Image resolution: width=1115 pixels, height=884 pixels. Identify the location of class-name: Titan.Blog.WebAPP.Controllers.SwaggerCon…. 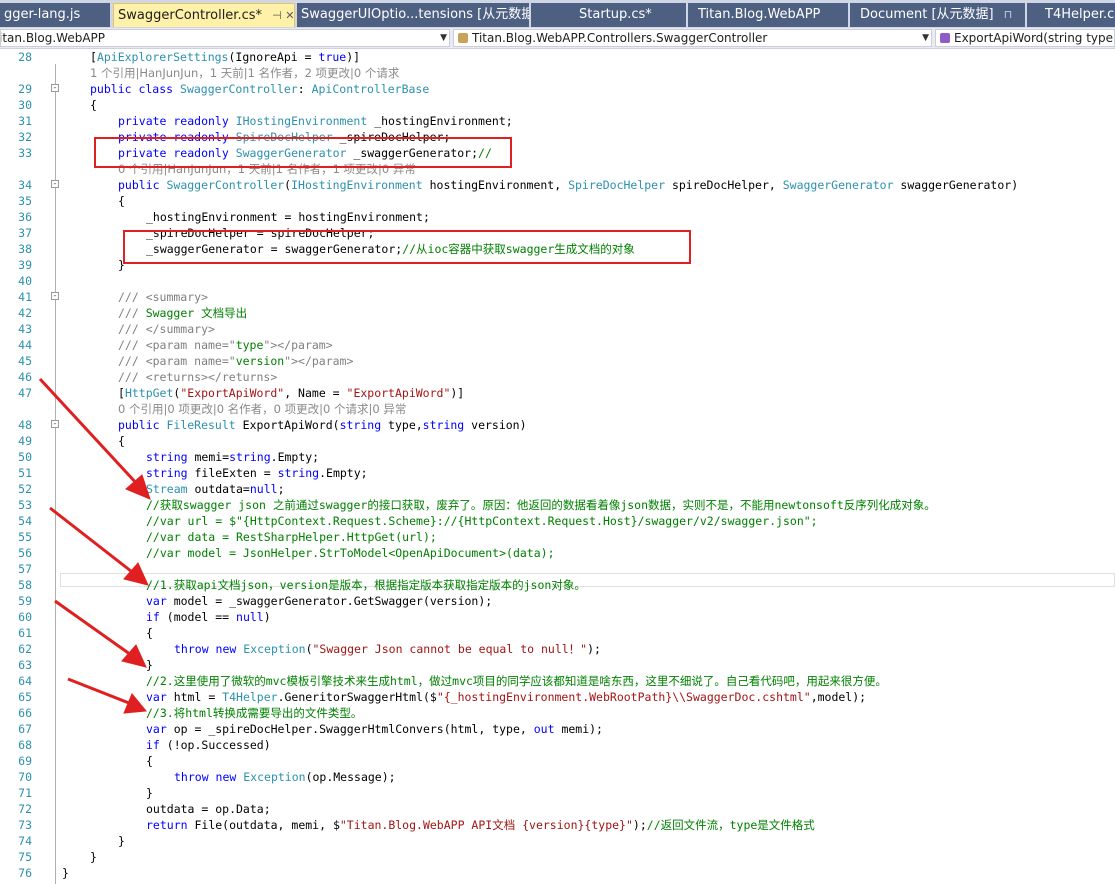
(620, 38).